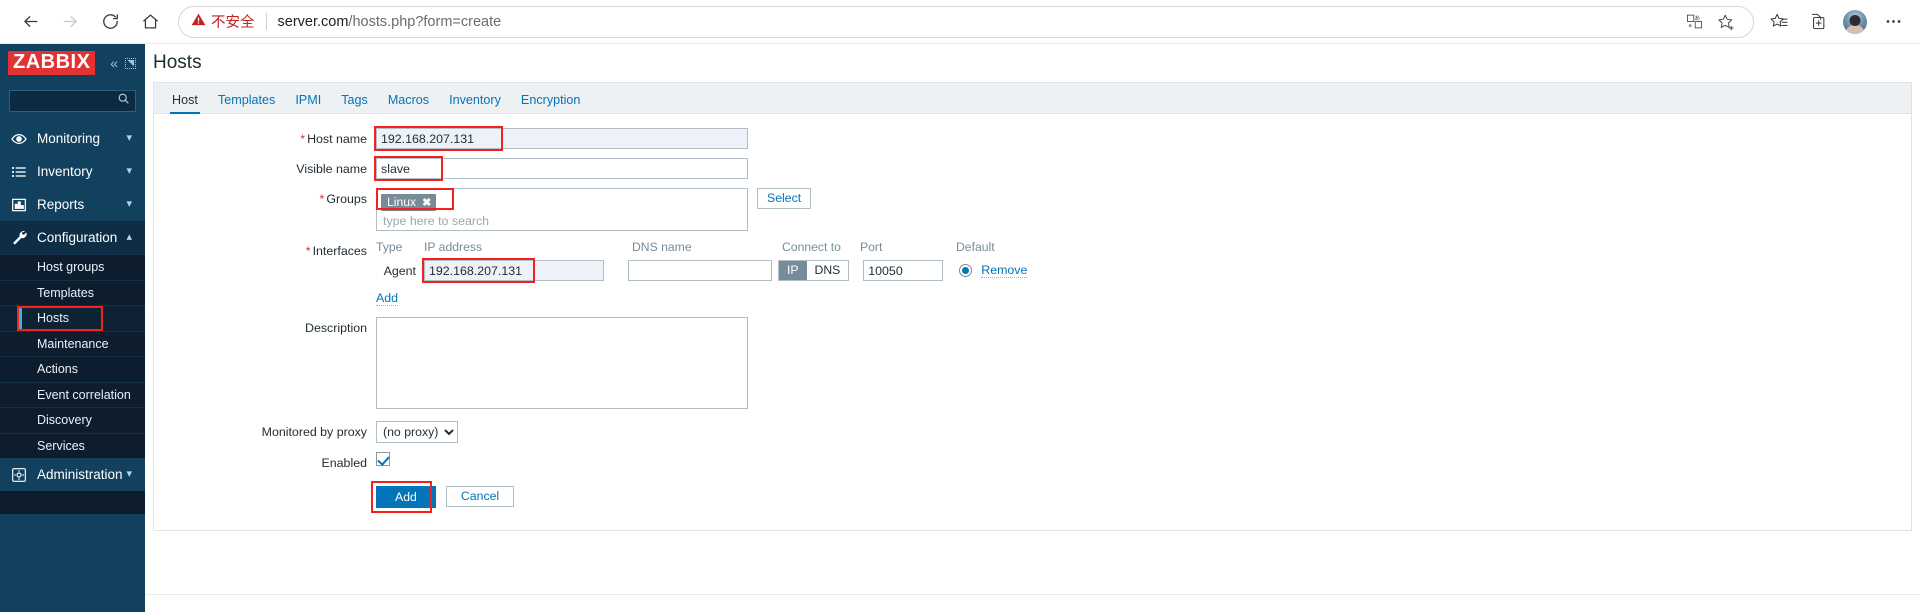 Image resolution: width=1920 pixels, height=612 pixels. What do you see at coordinates (514, 270) in the screenshot?
I see `interface-ip-input` at bounding box center [514, 270].